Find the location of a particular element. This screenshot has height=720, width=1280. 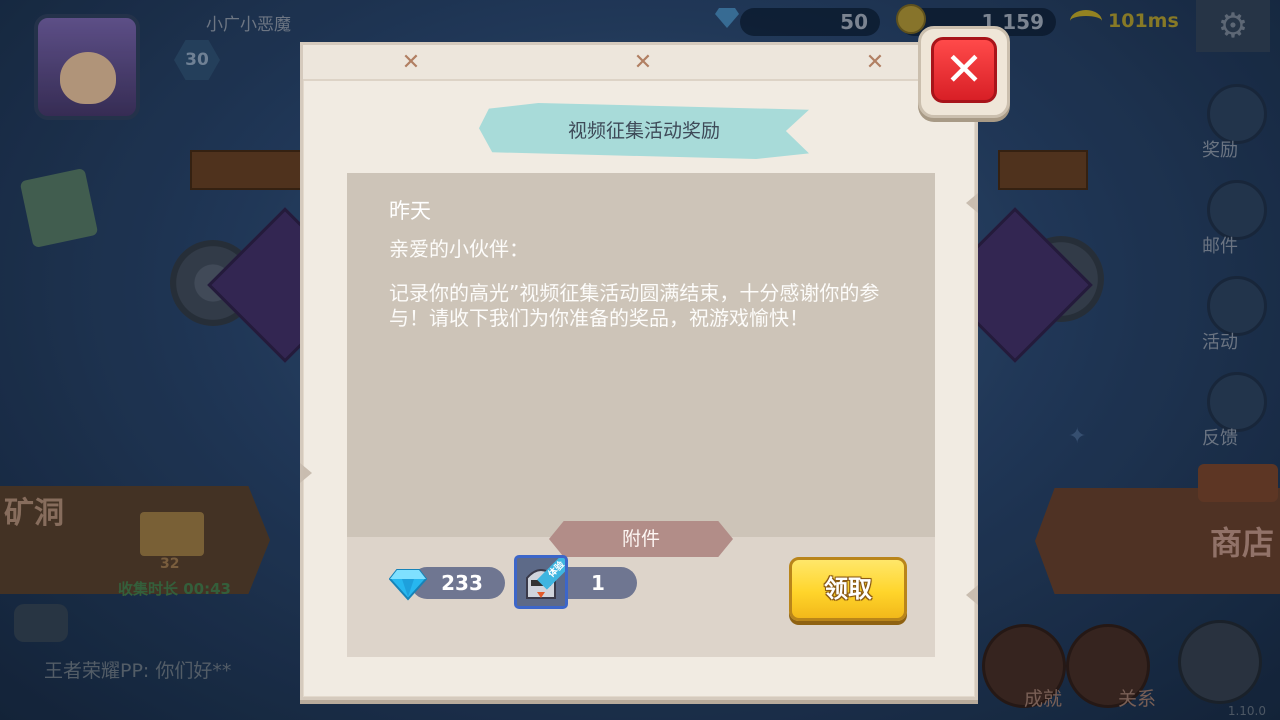

diamond-icon is located at coordinates (408, 585).